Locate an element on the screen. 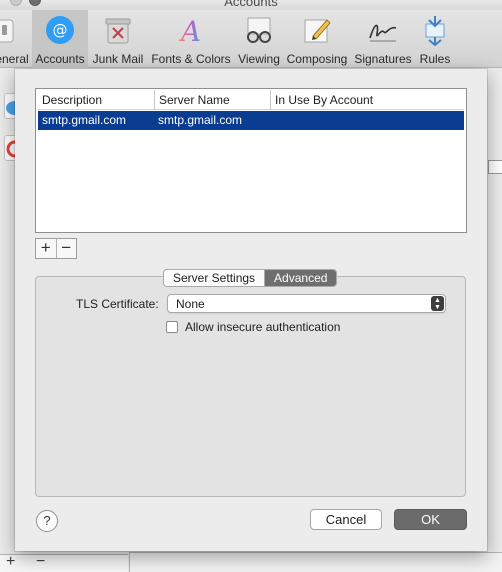 The height and width of the screenshot is (572, 502). background-scroll-knob is located at coordinates (495, 167).